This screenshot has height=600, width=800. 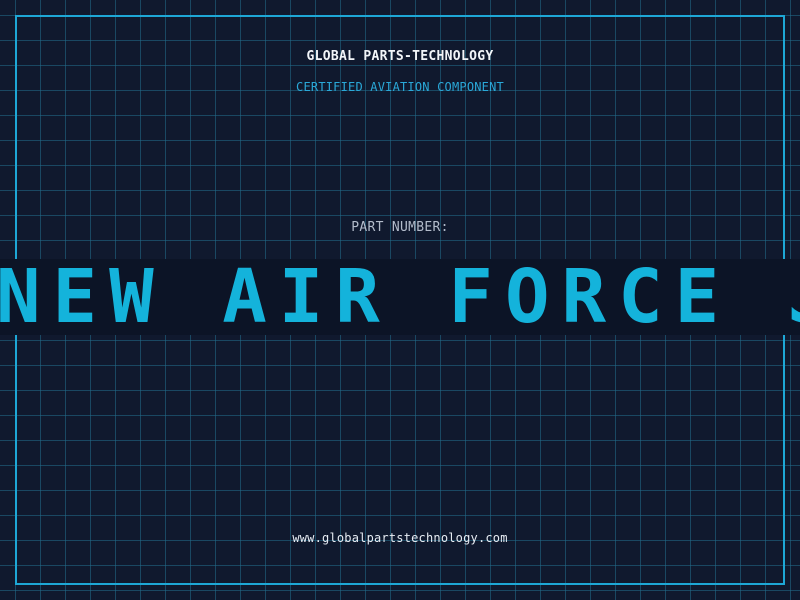 What do you see at coordinates (400, 227) in the screenshot?
I see `part-number-label: PART NUMBER:` at bounding box center [400, 227].